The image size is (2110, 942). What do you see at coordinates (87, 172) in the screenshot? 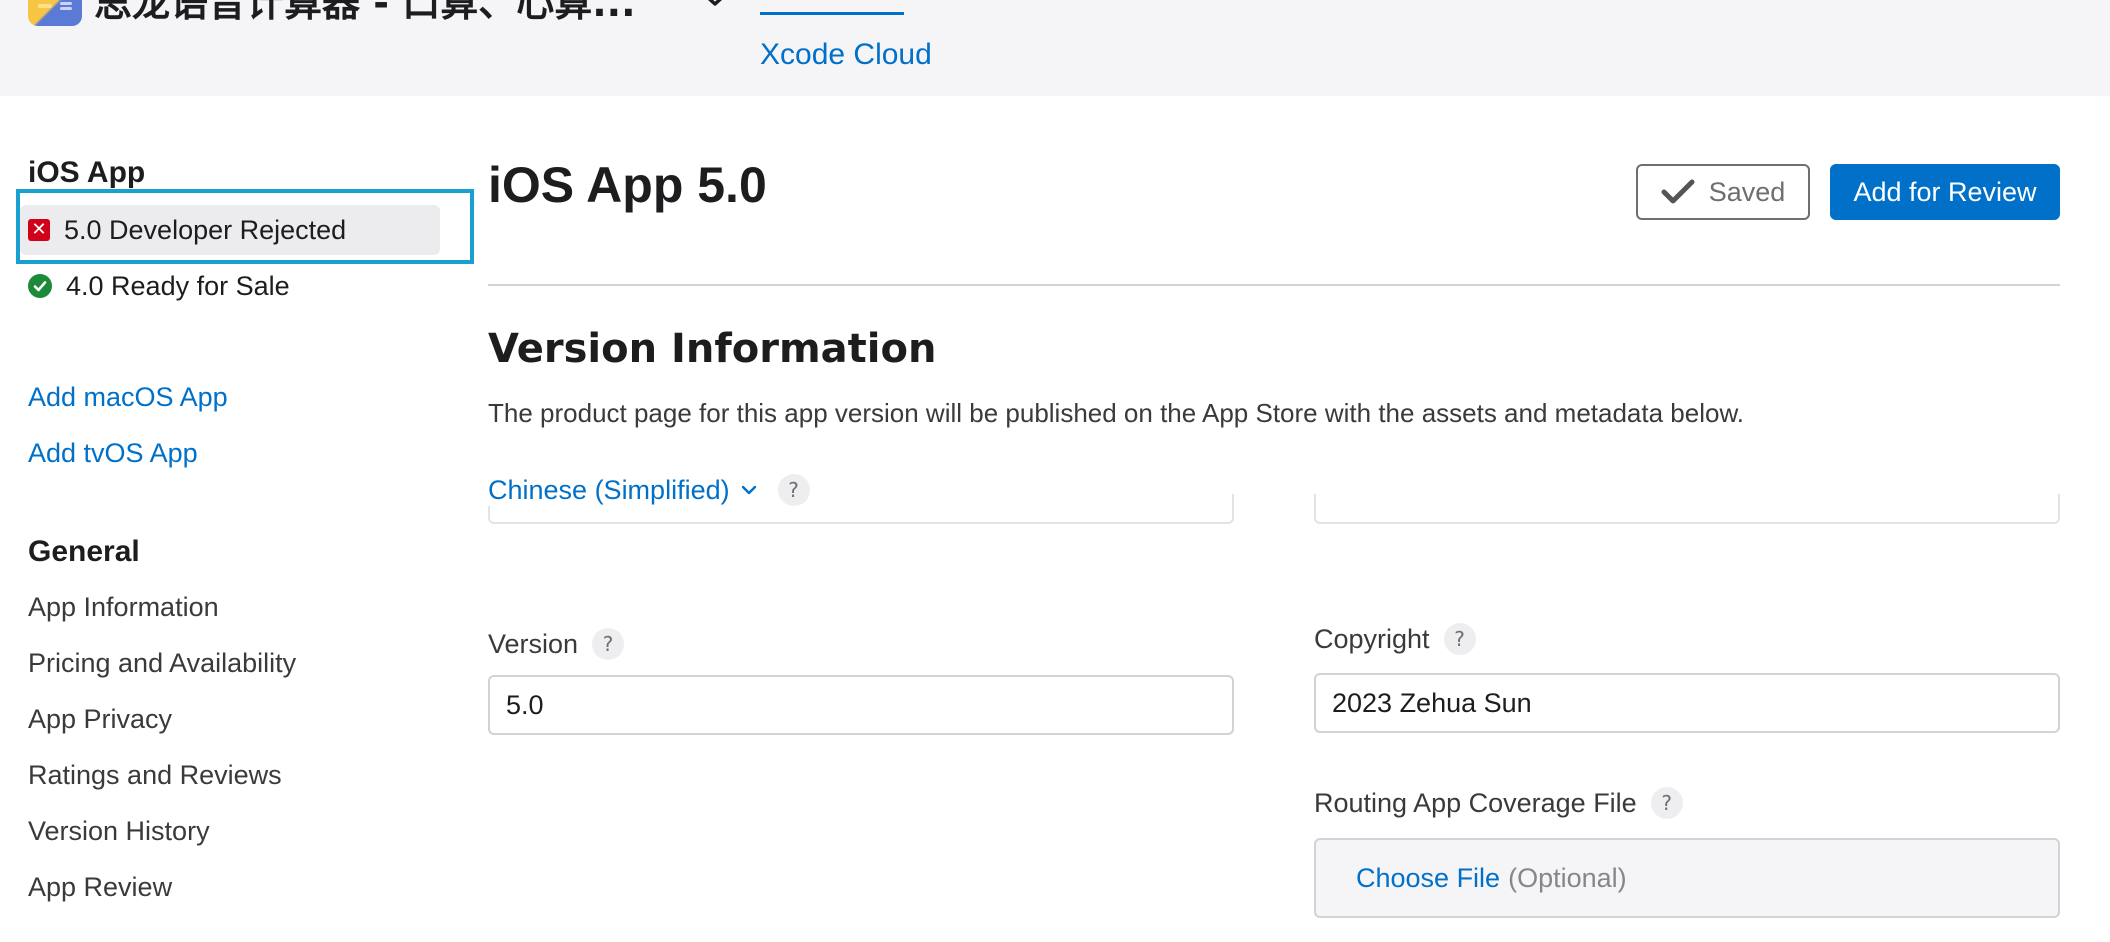
I see `sidebar-heading-ios-app: iOS App` at bounding box center [87, 172].